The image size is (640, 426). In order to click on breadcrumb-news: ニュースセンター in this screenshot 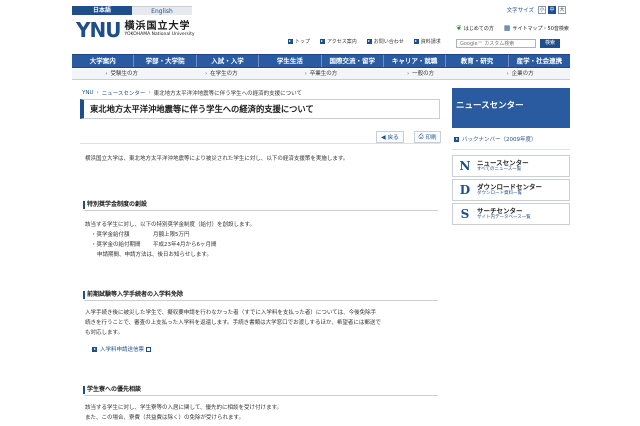, I will do `click(124, 93)`.